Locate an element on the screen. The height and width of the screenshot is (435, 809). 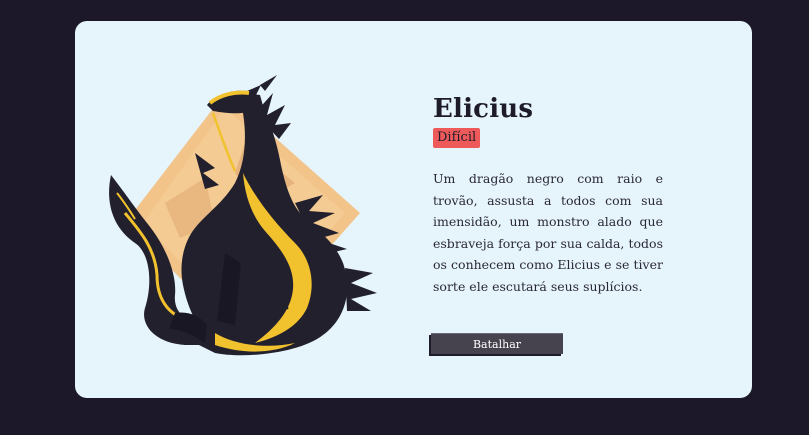
battle-button: Batalhar is located at coordinates (497, 343).